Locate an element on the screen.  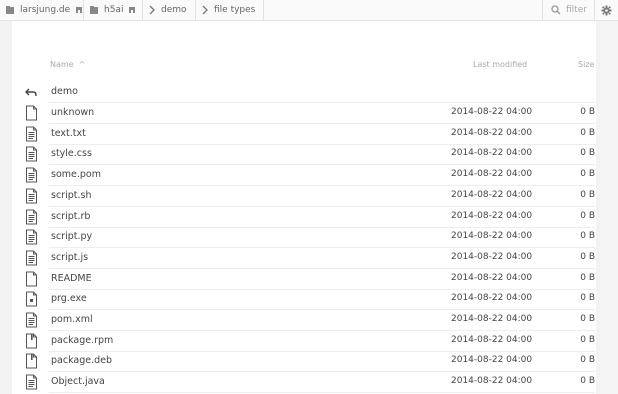
file-name: Object.java is located at coordinates (78, 381).